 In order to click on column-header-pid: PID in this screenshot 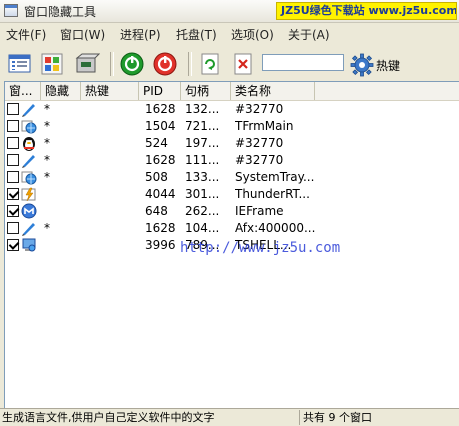, I will do `click(160, 91)`.